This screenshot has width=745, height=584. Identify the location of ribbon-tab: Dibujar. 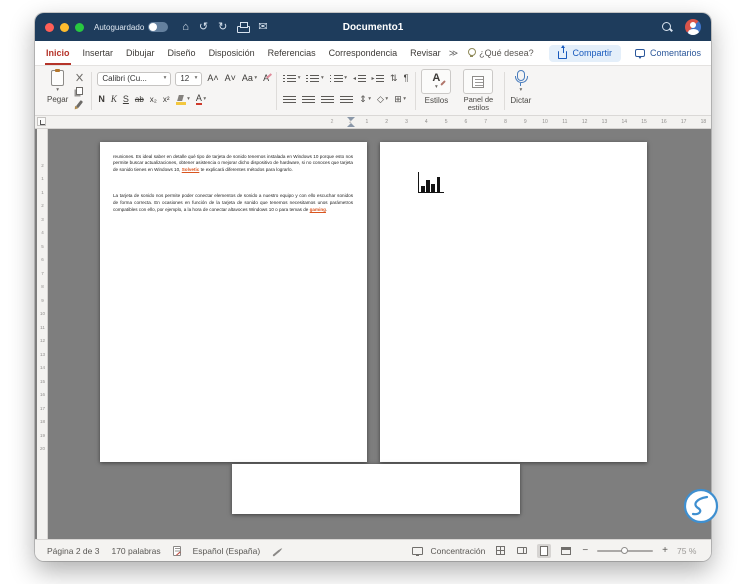
(140, 53).